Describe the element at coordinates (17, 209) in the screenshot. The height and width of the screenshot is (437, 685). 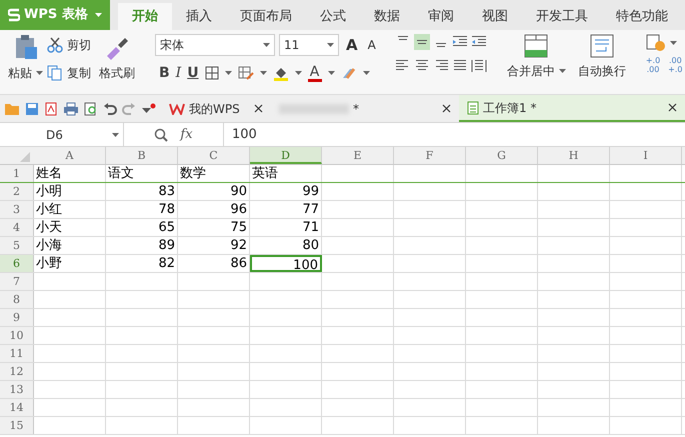
I see `row-header: 3` at that location.